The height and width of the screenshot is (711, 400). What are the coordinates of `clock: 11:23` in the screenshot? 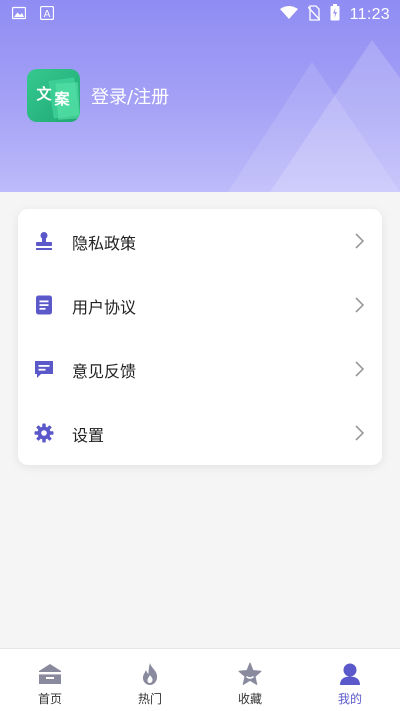 It's located at (369, 14).